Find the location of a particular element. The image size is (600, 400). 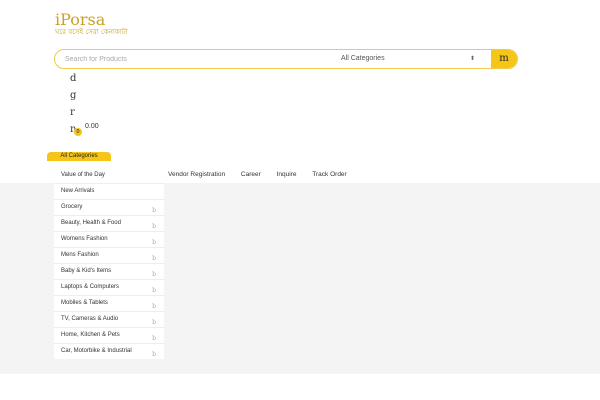

chevron-right-icon: b is located at coordinates (154, 354).